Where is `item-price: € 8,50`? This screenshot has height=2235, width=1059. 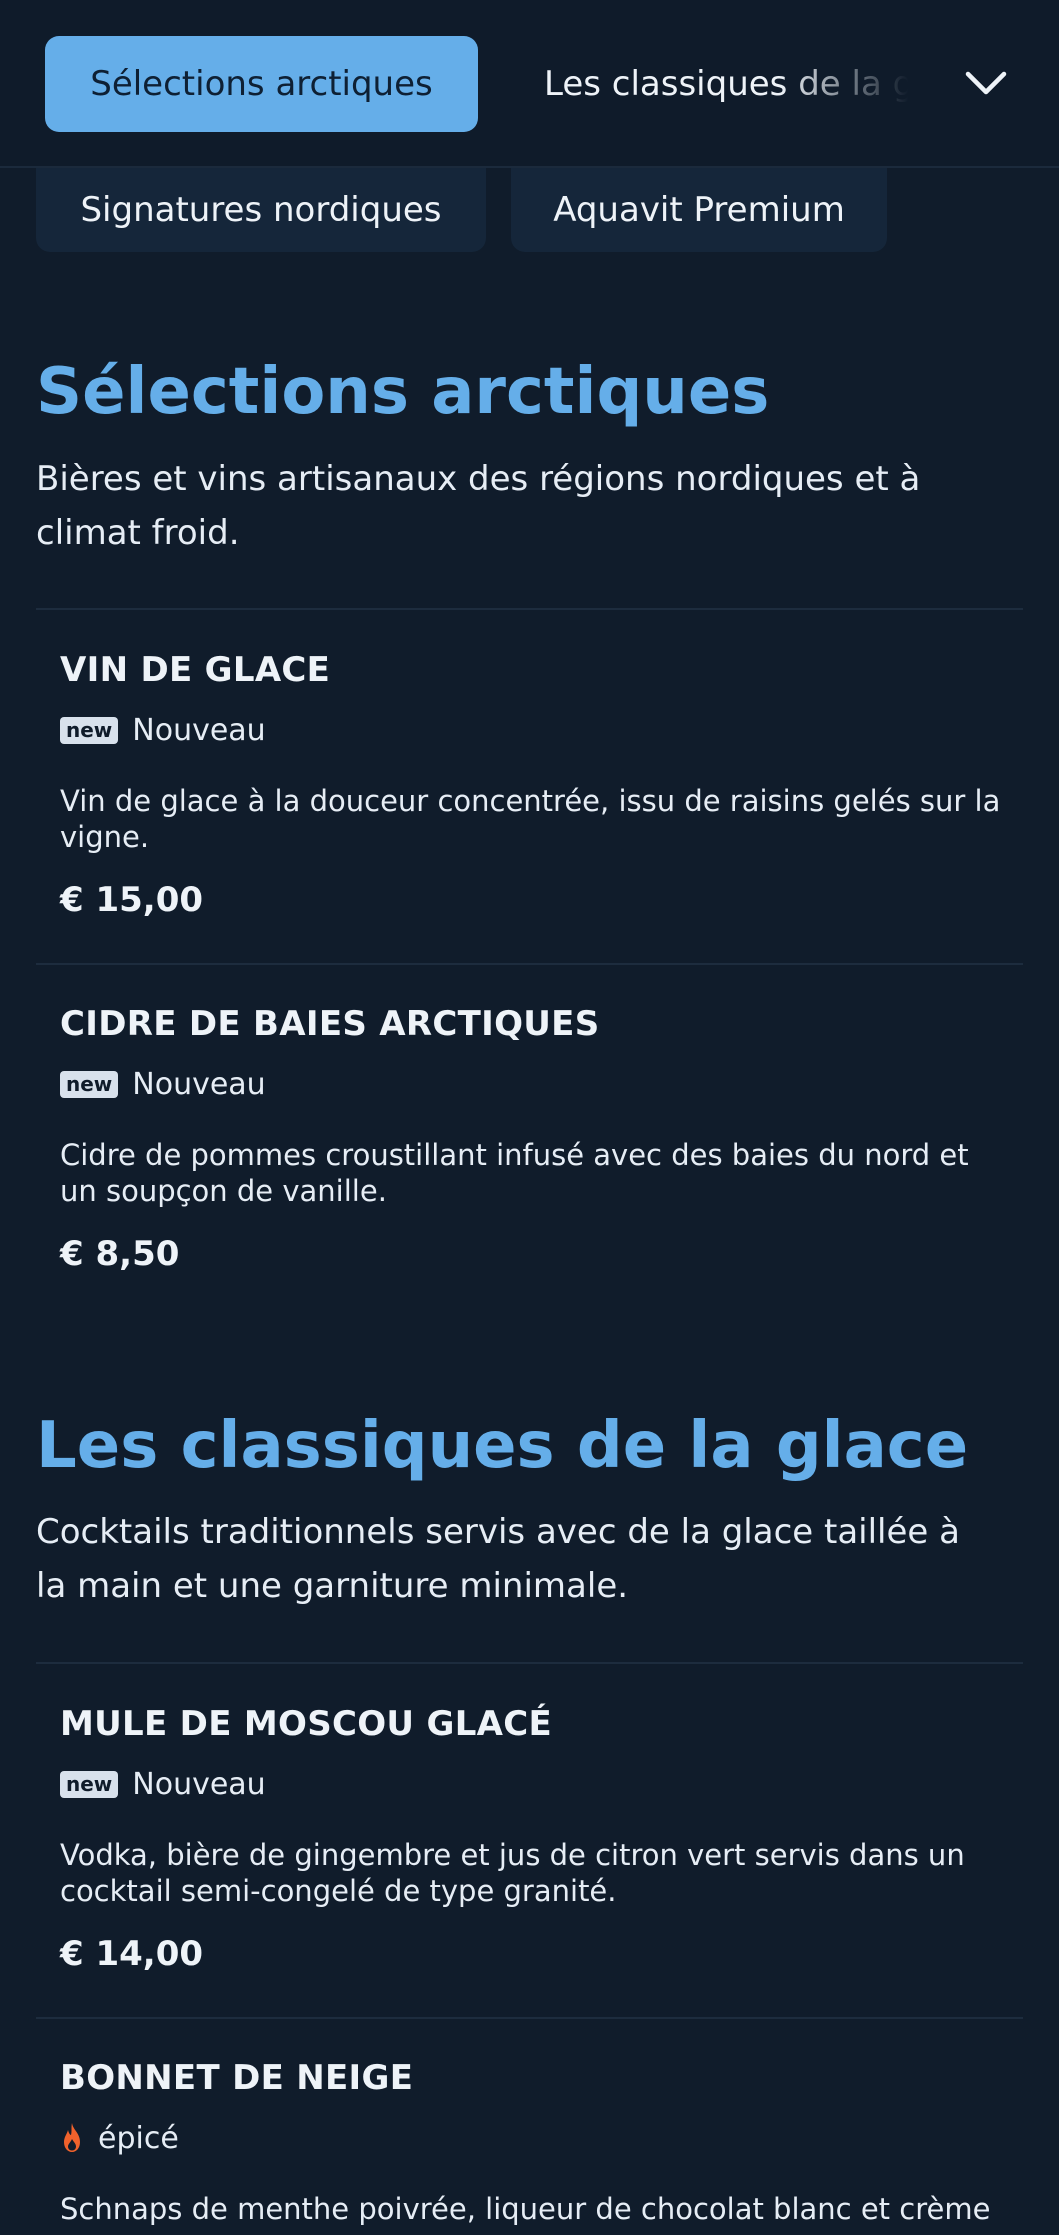 item-price: € 8,50 is located at coordinates (120, 1254).